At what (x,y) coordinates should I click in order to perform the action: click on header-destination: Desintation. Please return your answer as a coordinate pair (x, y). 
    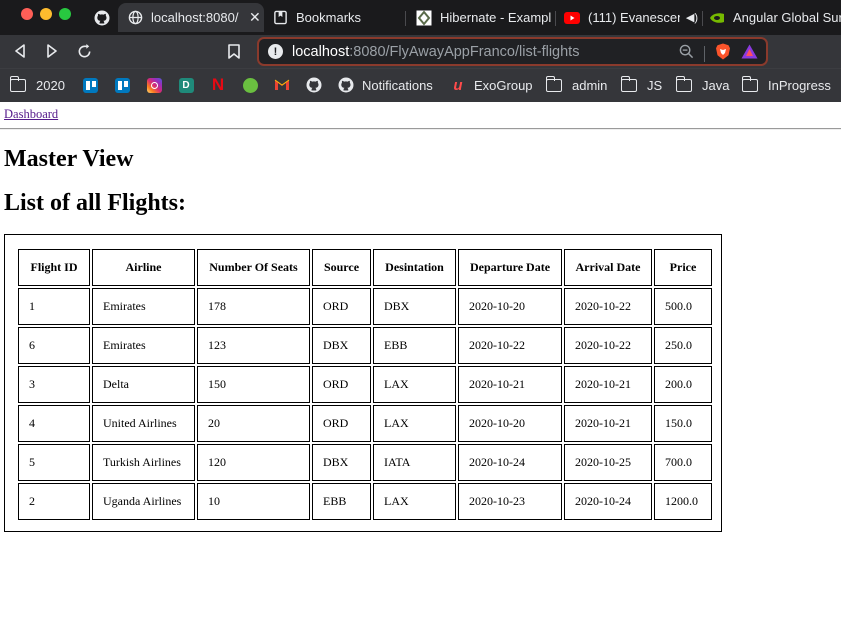
    Looking at the image, I should click on (414, 267).